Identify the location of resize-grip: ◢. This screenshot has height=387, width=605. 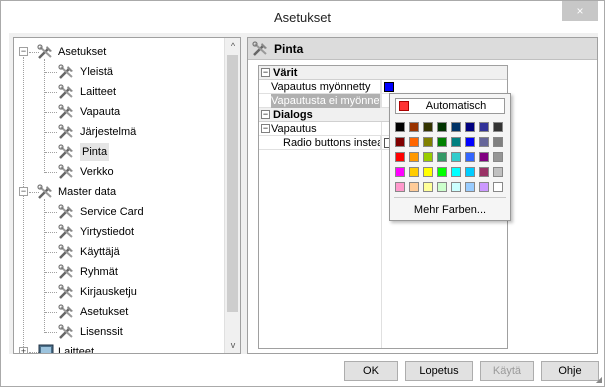
(599, 379).